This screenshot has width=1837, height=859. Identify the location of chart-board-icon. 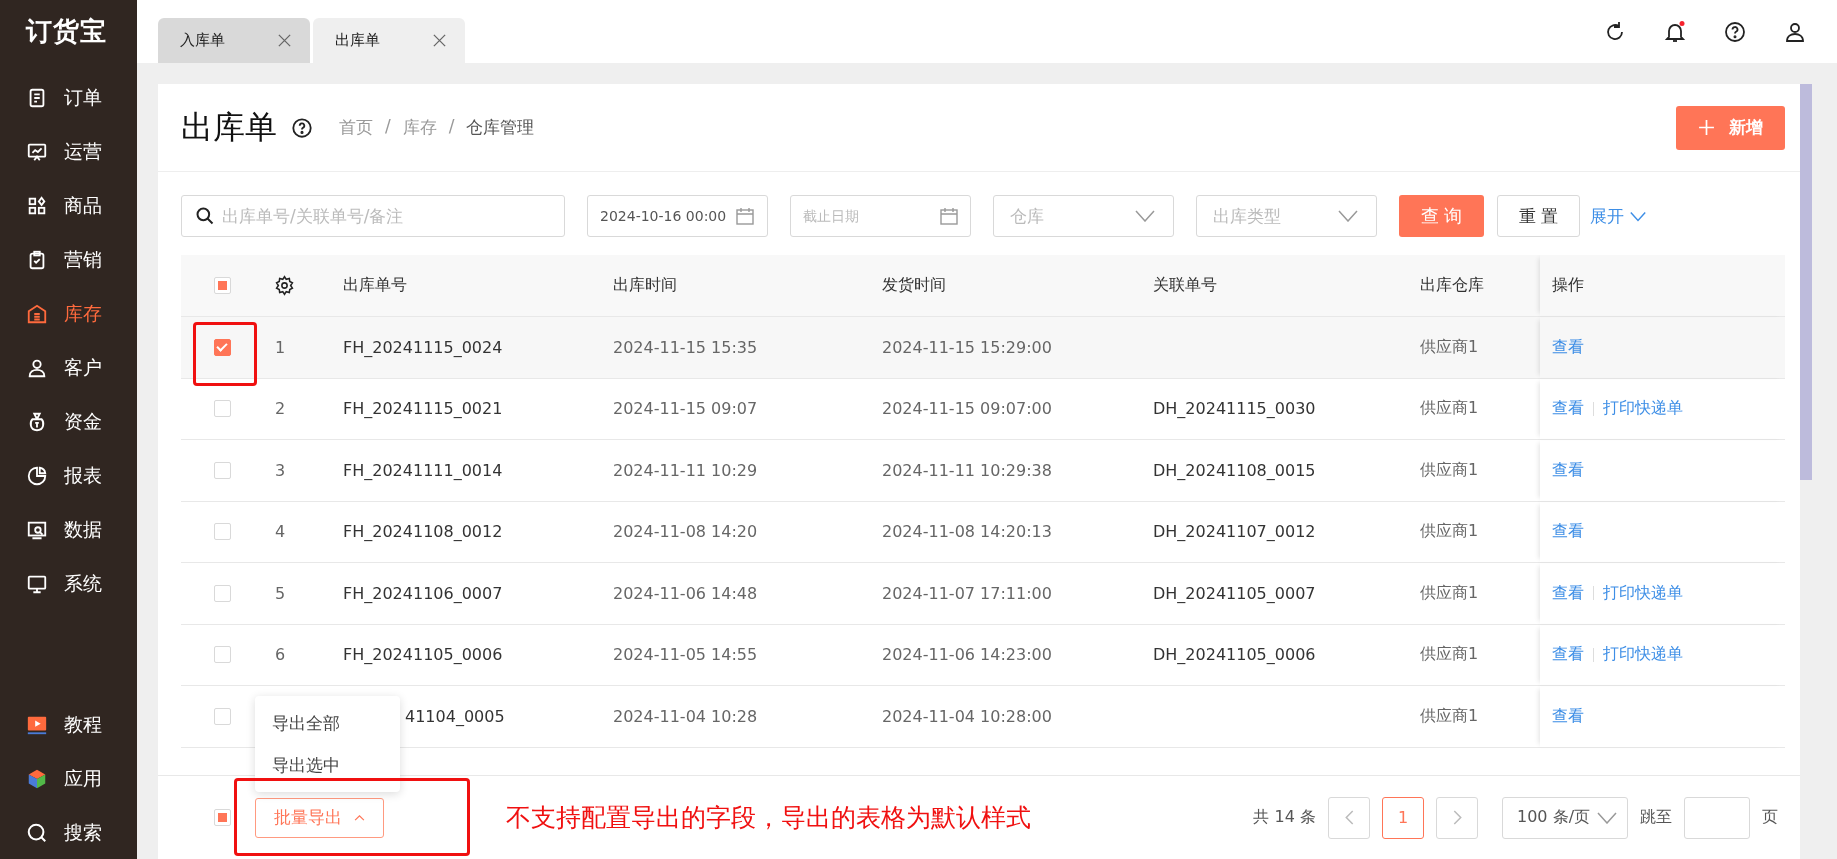
(37, 152).